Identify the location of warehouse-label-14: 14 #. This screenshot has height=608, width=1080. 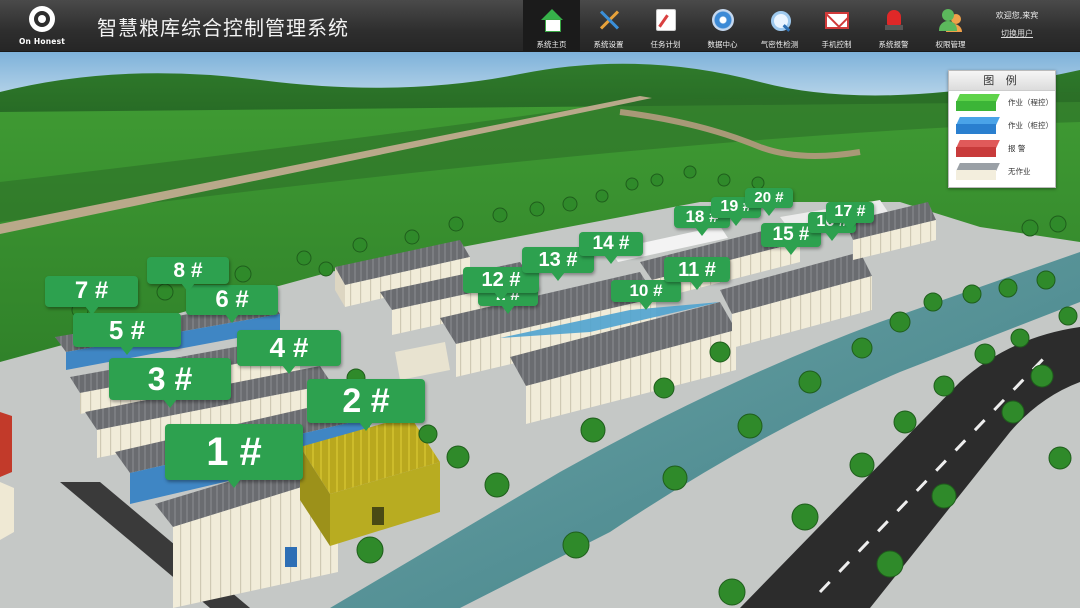
(611, 248).